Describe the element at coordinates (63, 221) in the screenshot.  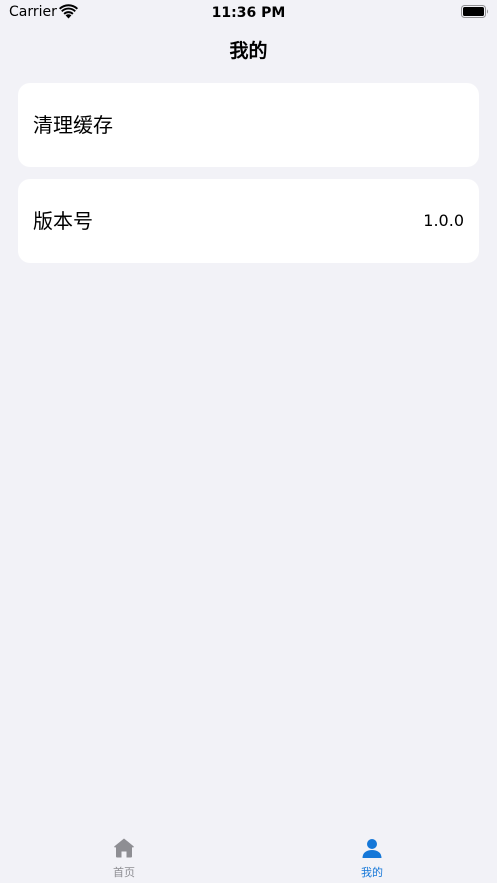
I see `version-label: 版本号` at that location.